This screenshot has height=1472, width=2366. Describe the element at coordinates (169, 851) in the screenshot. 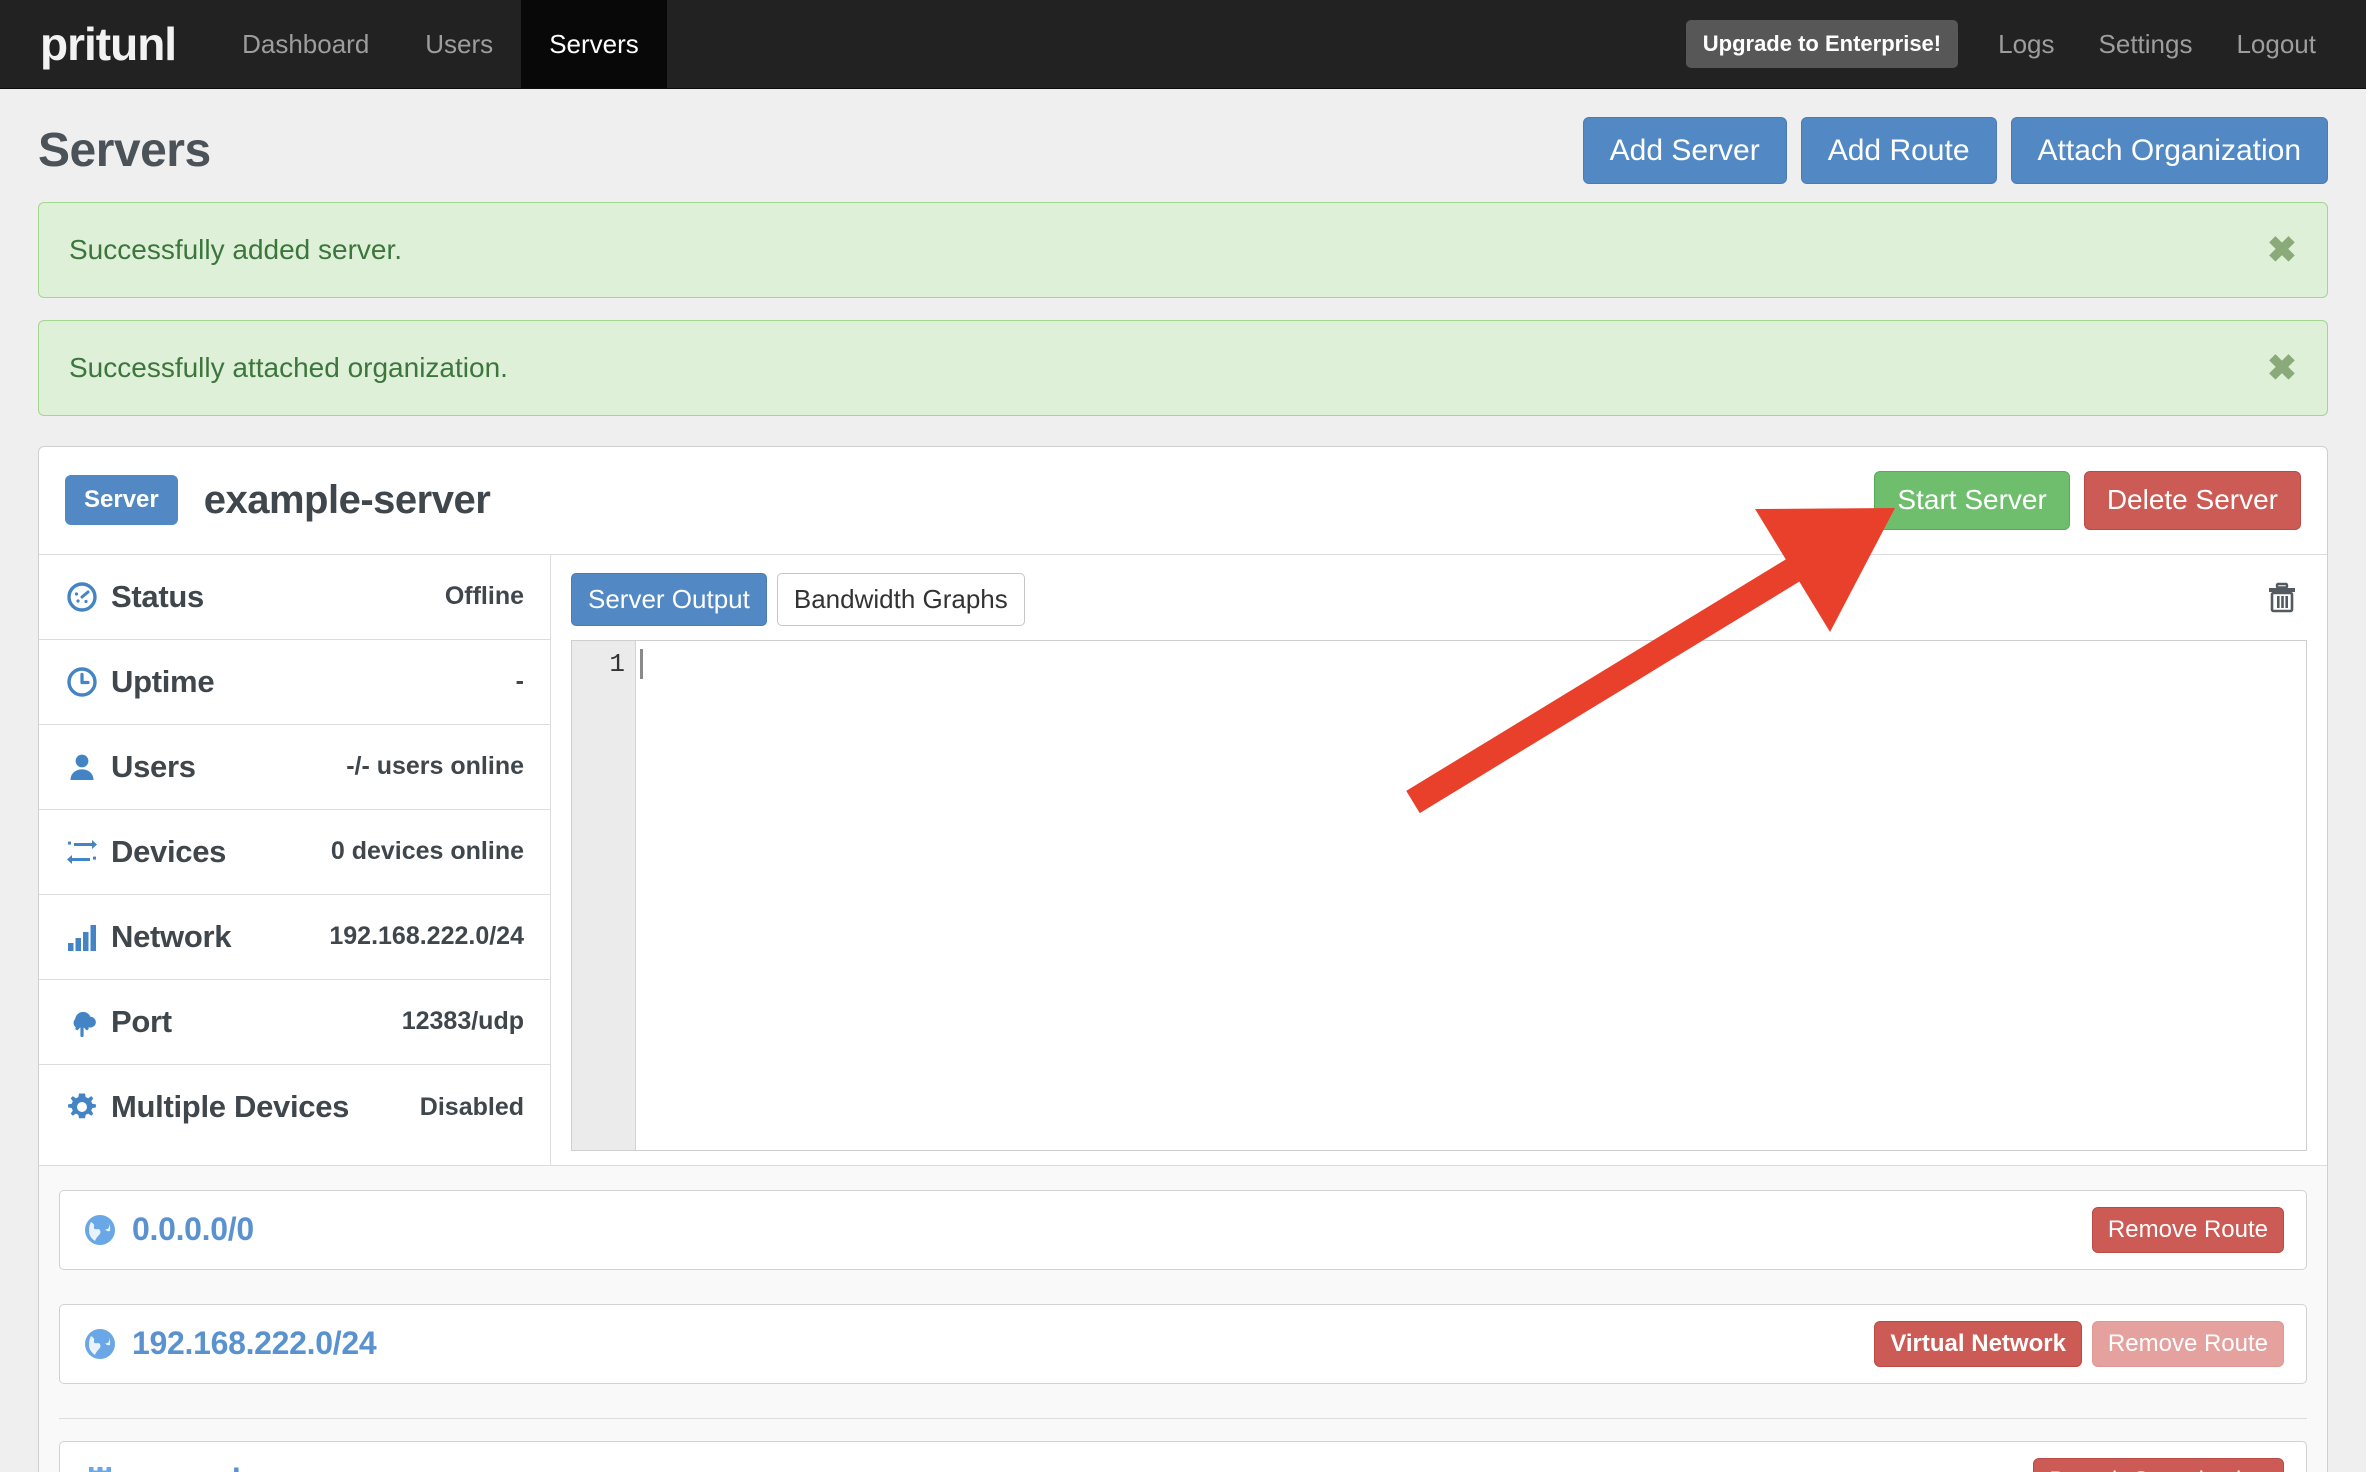

I see `info-label: Devices` at that location.